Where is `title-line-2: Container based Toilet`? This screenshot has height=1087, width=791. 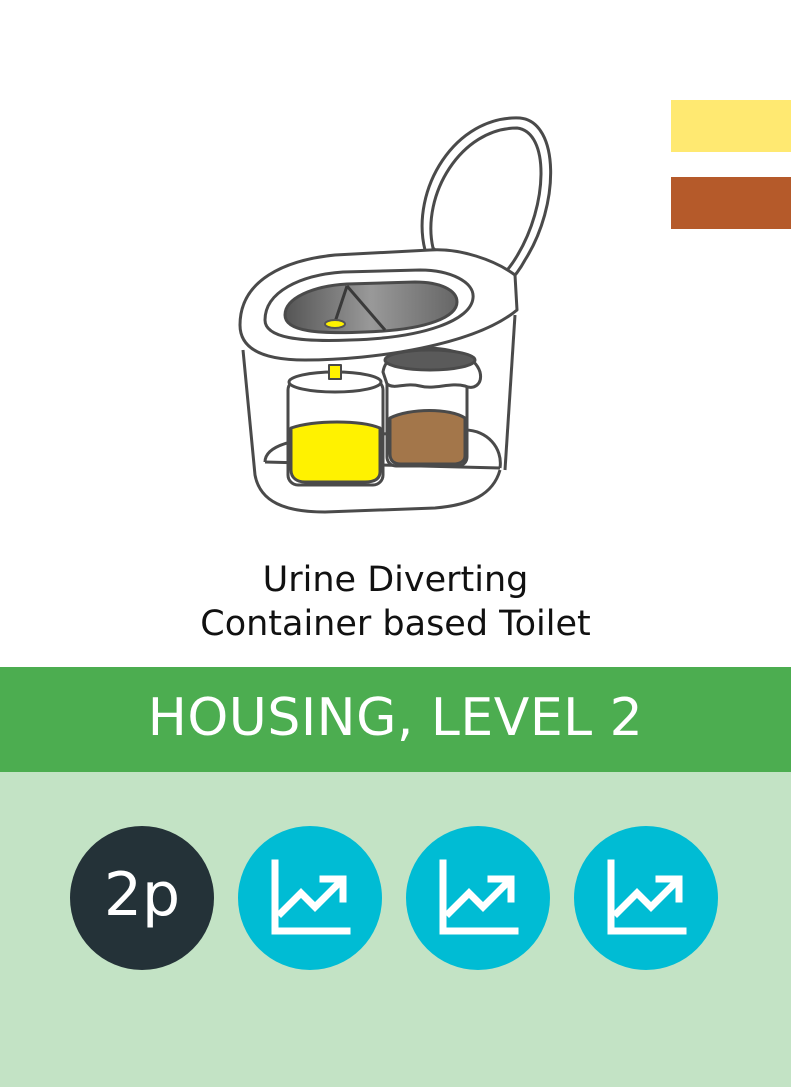 title-line-2: Container based Toilet is located at coordinates (395, 624).